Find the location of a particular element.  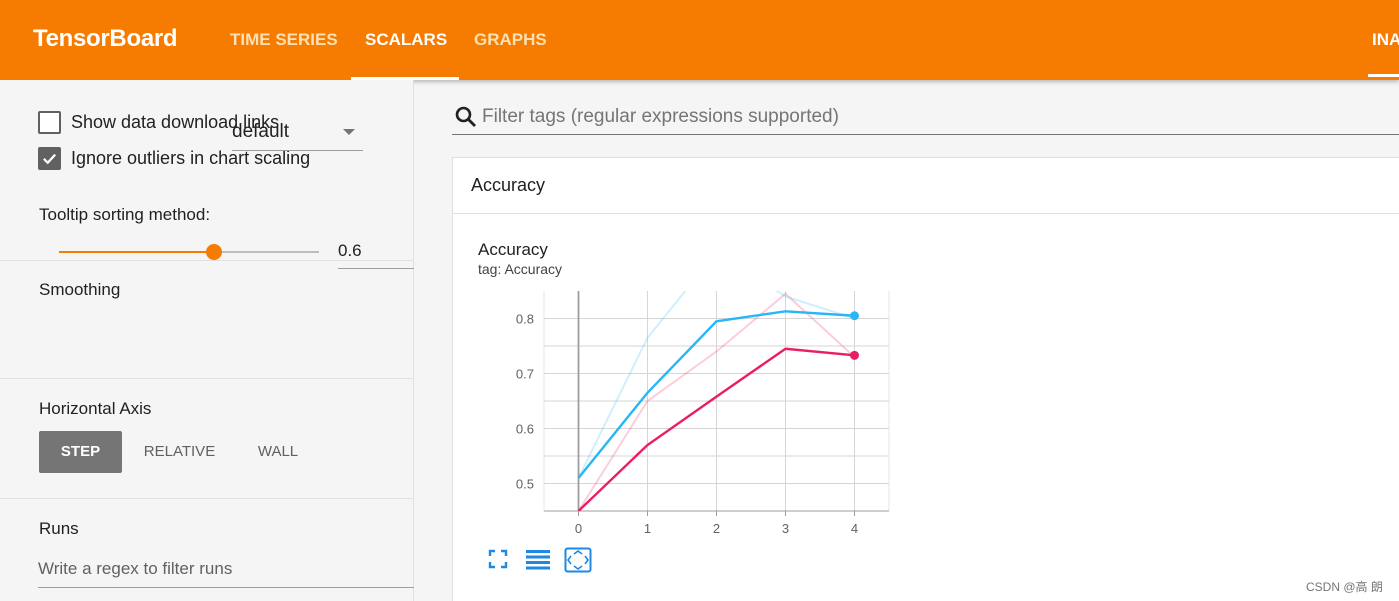

runs-filter-input: Write a regex to filter runs is located at coordinates (226, 571).